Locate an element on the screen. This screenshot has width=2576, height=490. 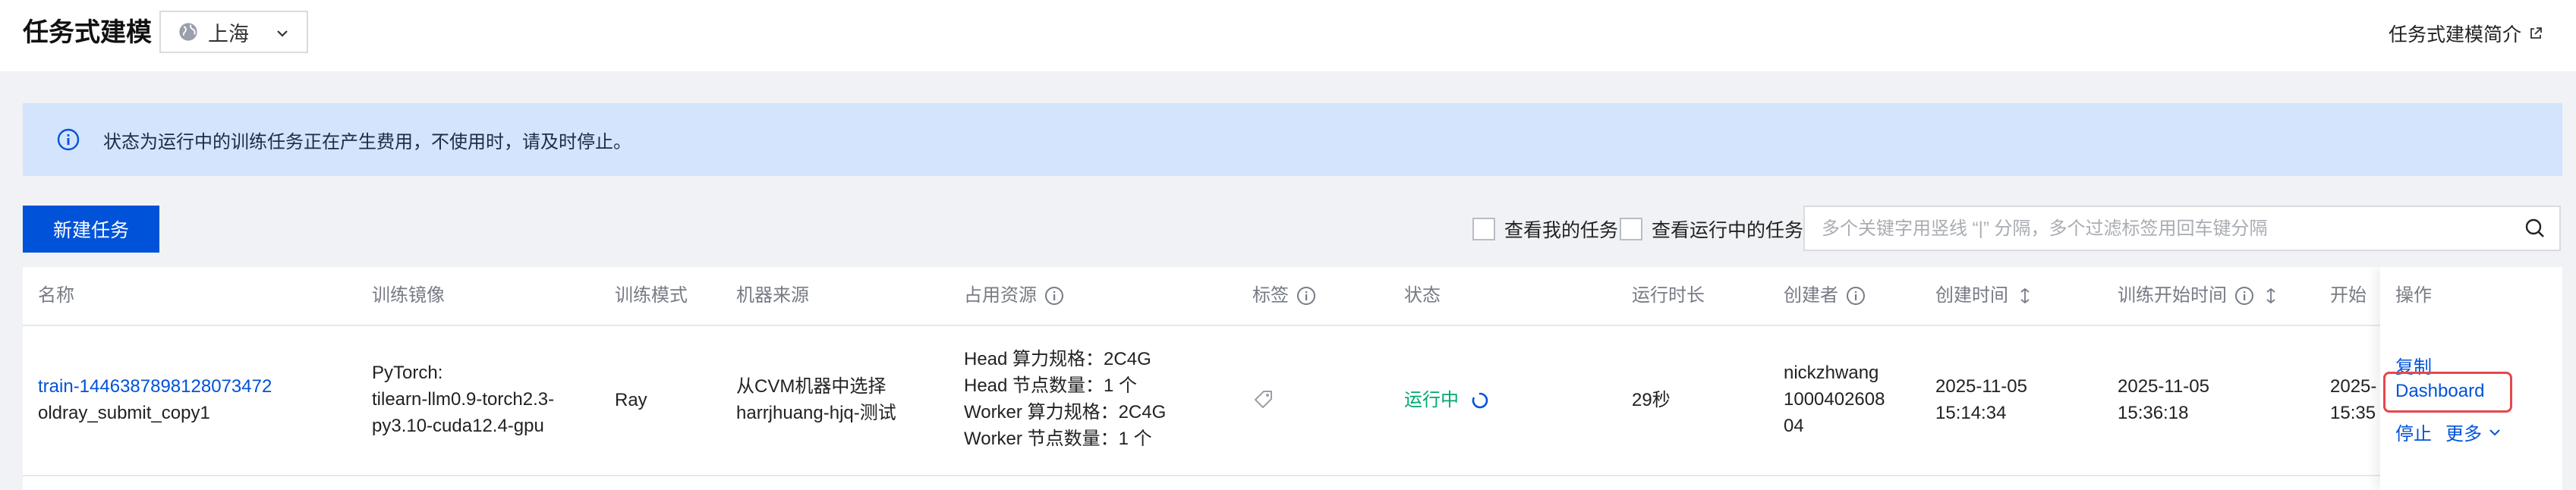
col-status: 状态 is located at coordinates (1422, 296).